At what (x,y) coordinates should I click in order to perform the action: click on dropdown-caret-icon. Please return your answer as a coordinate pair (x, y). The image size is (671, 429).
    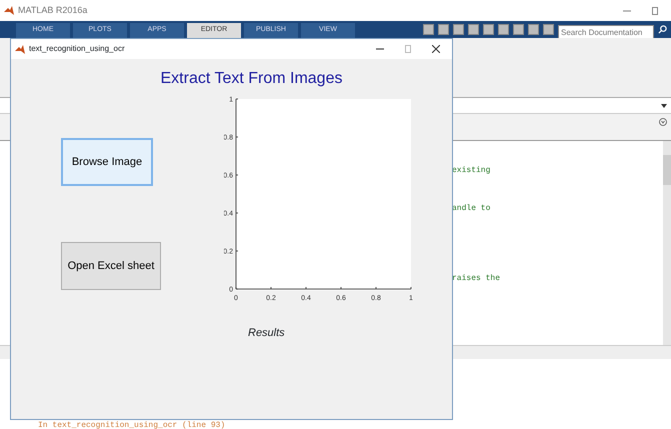
    Looking at the image, I should click on (664, 106).